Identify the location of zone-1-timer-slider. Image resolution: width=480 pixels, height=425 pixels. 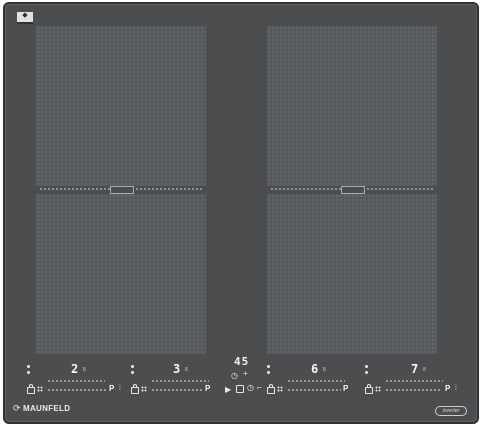
(77, 390).